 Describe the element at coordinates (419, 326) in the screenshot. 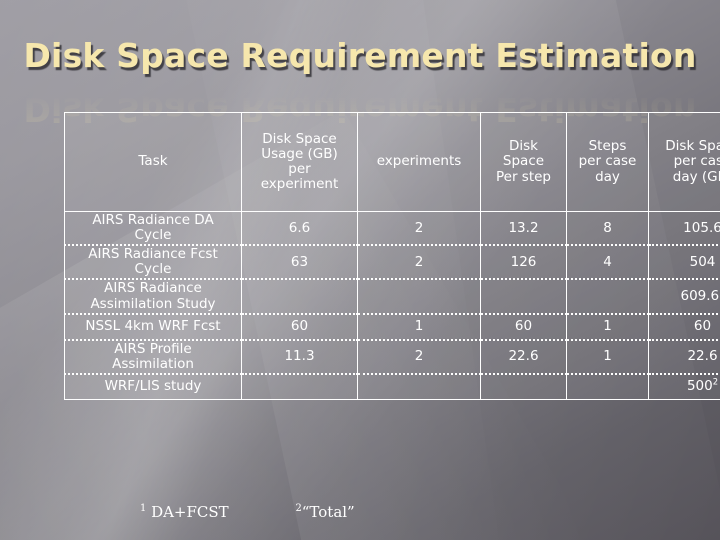

I see `cell-experiments: 1` at that location.